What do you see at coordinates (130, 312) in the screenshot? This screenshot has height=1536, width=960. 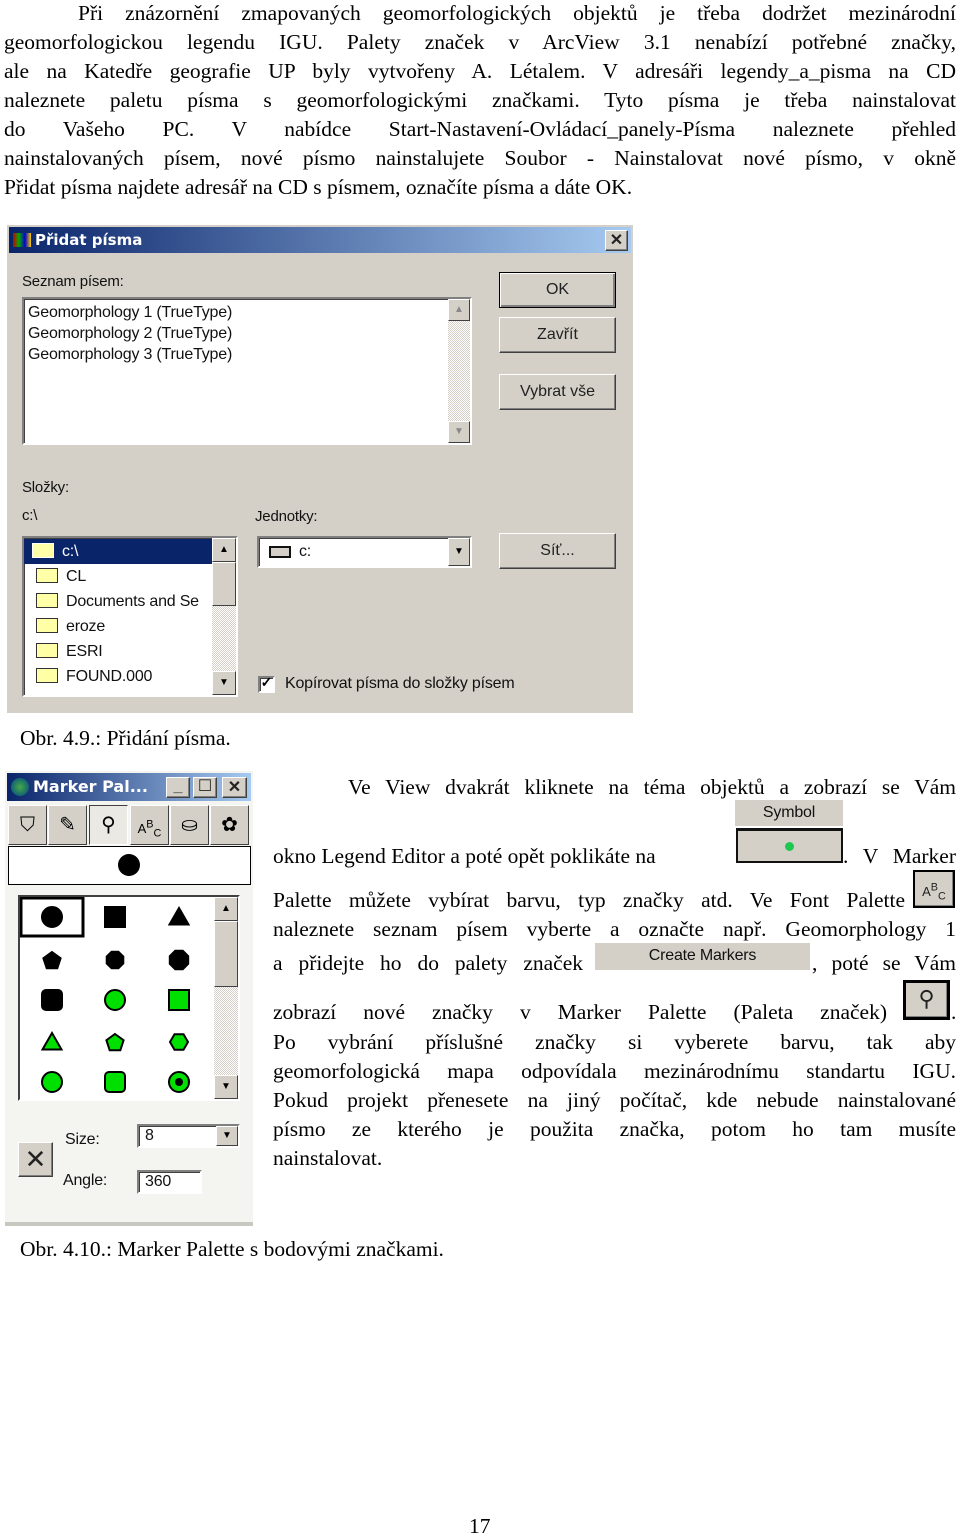 I see `font-item: Geomorphology 1 (TrueType)` at bounding box center [130, 312].